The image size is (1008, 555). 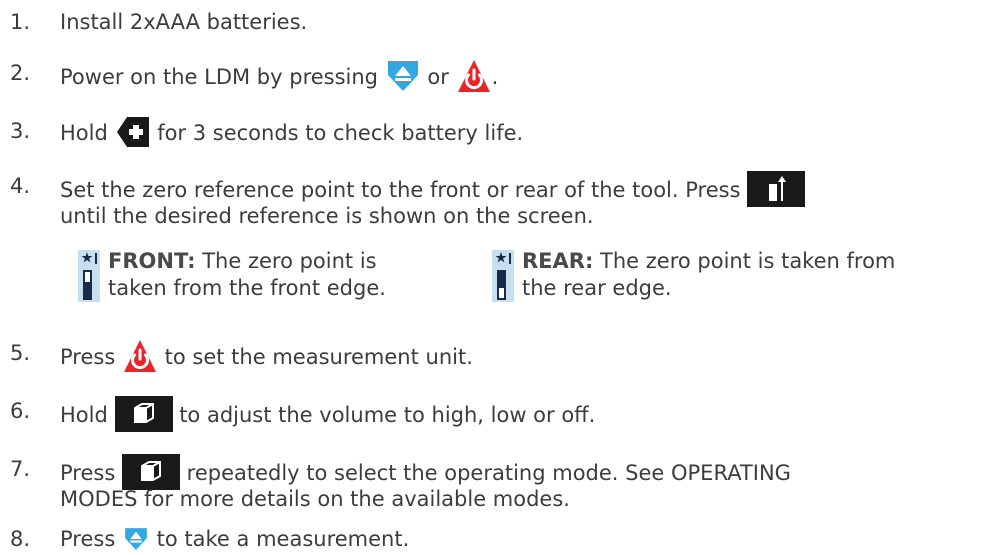 I want to click on front-reference-icon, so click(x=89, y=276).